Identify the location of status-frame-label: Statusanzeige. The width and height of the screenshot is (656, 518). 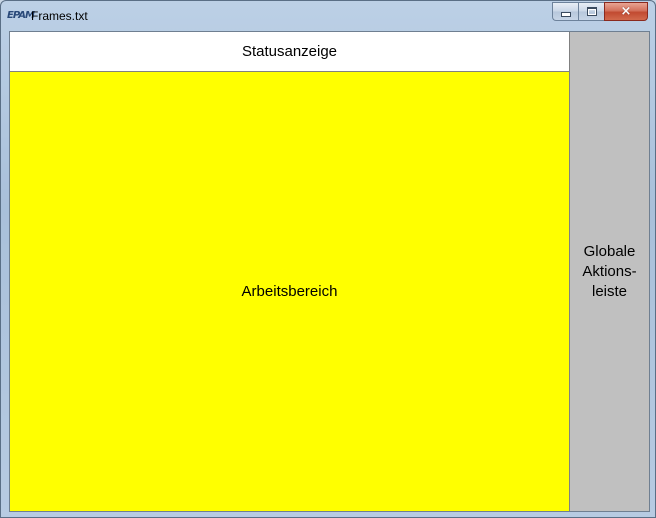
(289, 51).